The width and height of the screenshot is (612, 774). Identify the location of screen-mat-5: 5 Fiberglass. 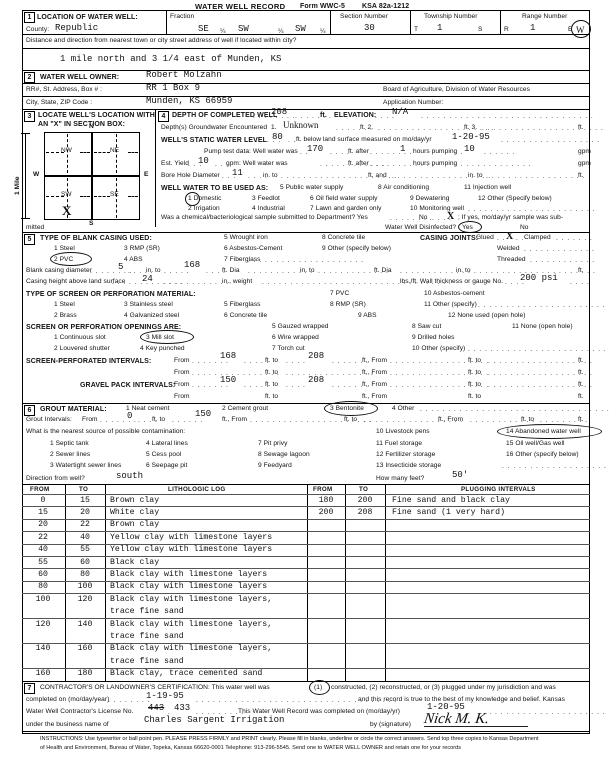
(242, 305).